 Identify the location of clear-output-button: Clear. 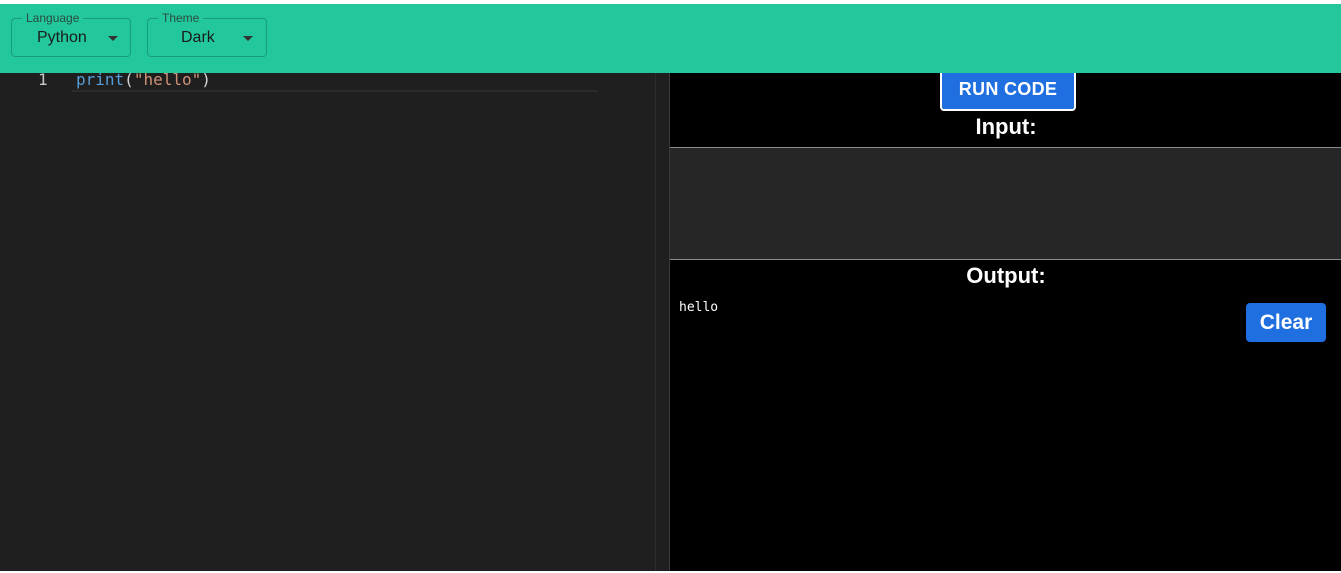
(1286, 322).